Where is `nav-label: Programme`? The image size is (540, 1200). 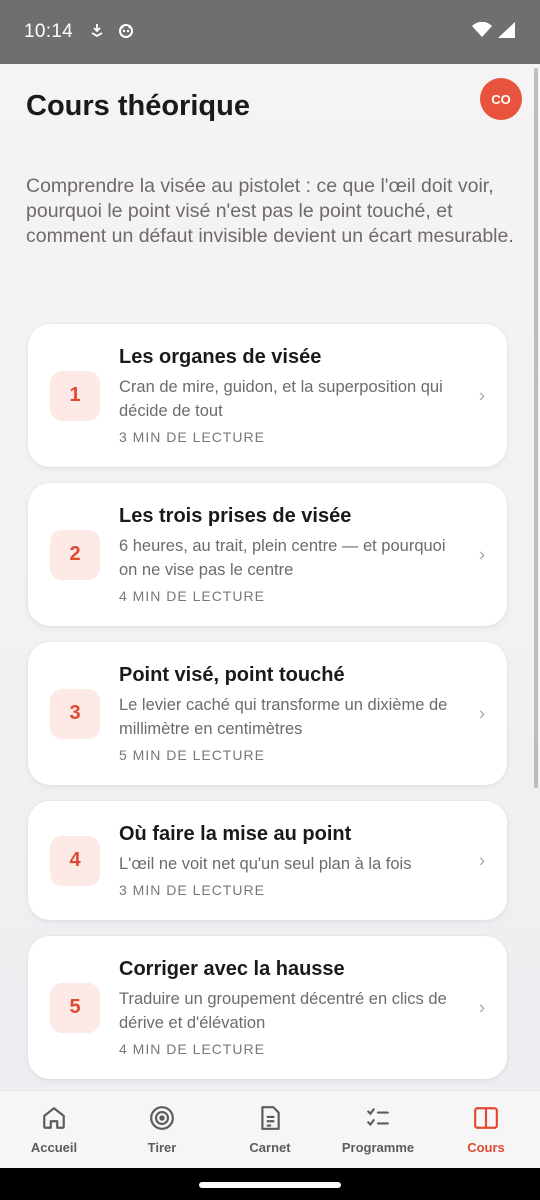
nav-label: Programme is located at coordinates (378, 1147).